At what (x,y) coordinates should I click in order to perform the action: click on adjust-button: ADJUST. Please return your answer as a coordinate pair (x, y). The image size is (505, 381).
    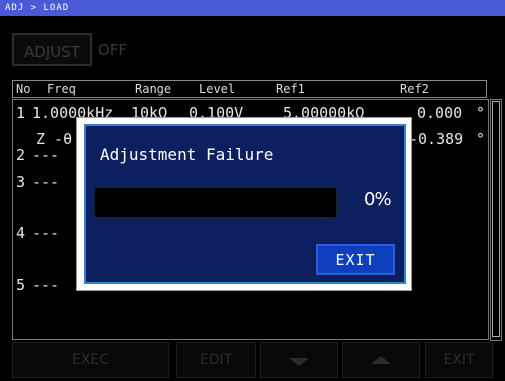
    Looking at the image, I should click on (52, 49).